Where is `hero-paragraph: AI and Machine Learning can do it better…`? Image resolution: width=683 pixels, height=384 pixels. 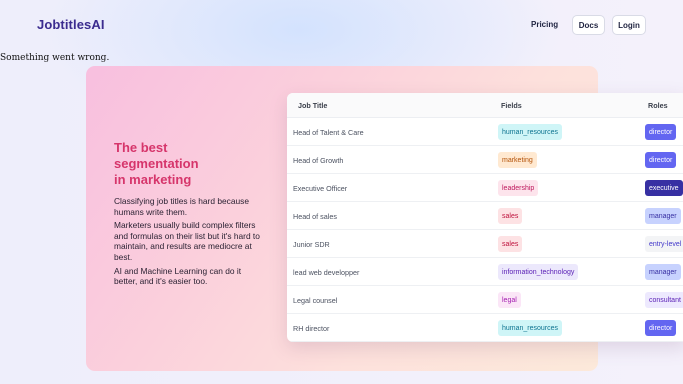 hero-paragraph: AI and Machine Learning can do it better… is located at coordinates (178, 276).